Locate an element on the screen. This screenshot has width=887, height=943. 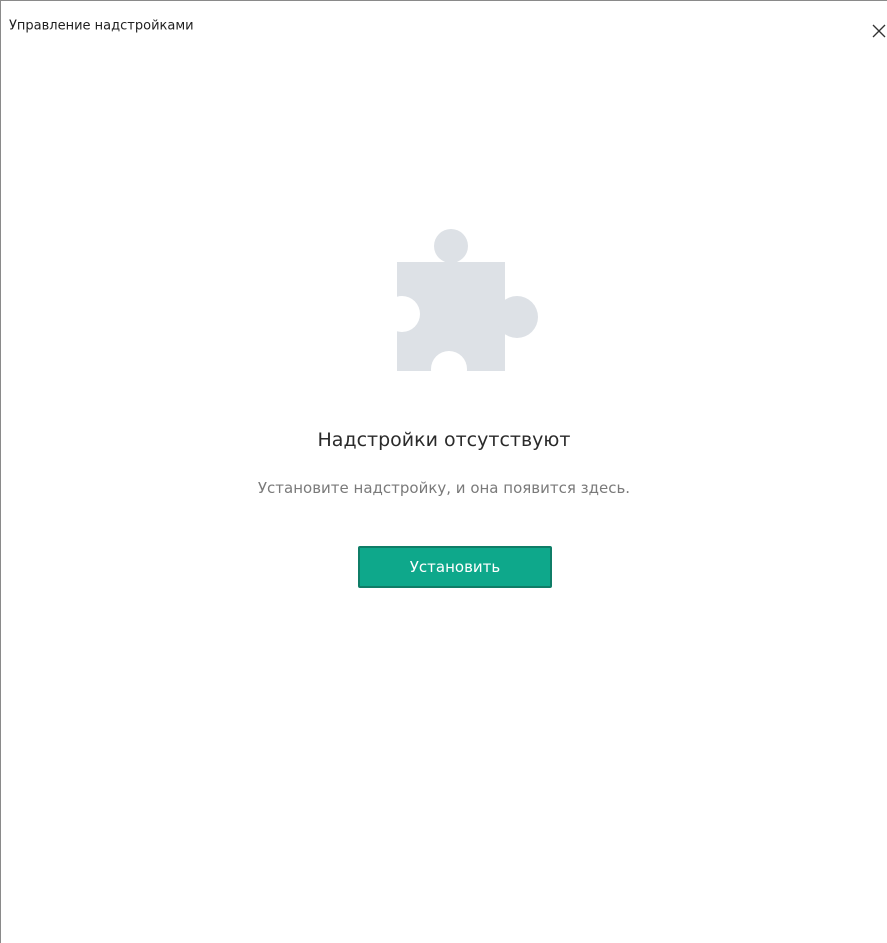
close-icon is located at coordinates (879, 31).